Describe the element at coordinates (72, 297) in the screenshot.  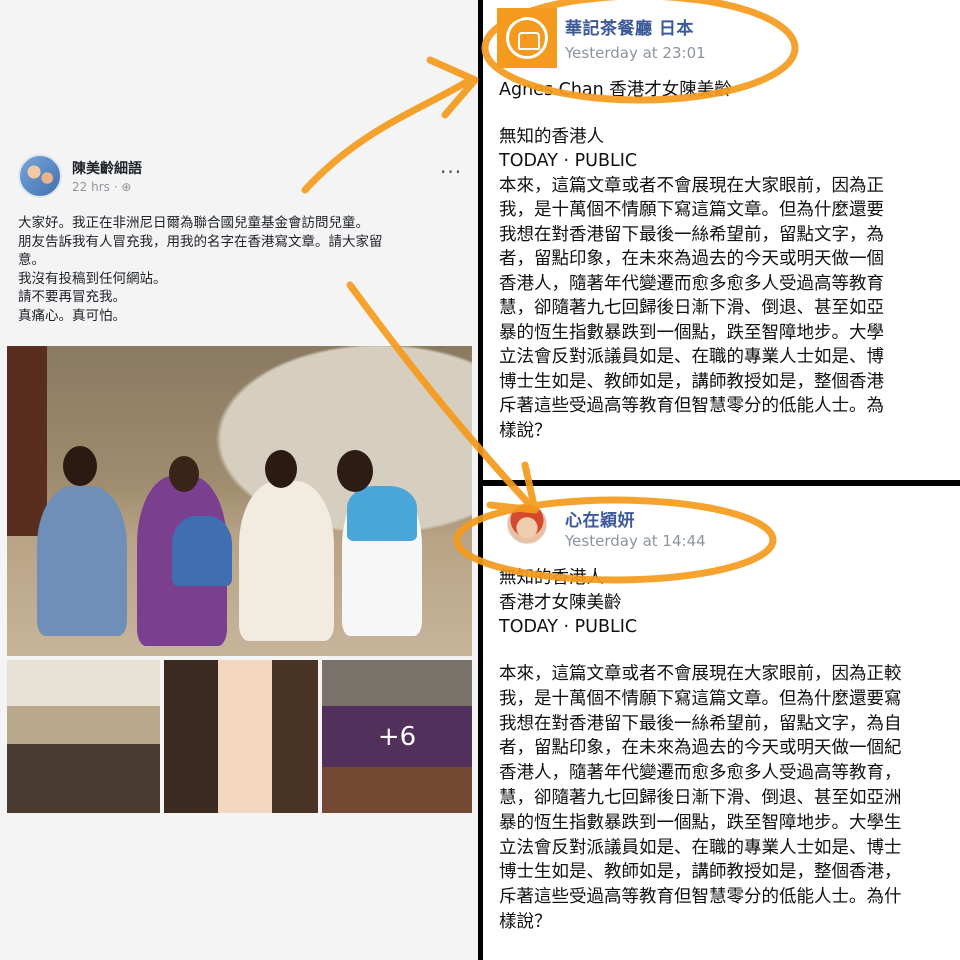
I see `post-line: 請不要再冒充我。` at that location.